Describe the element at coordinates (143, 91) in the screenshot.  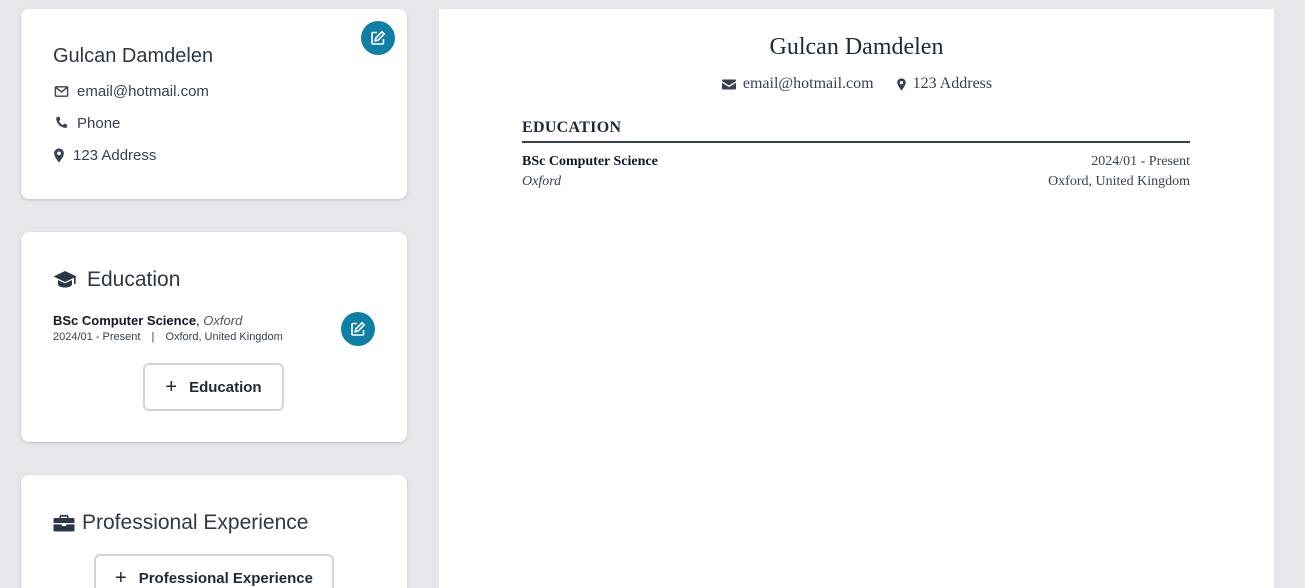
I see `personal-email: email@hotmail.com` at that location.